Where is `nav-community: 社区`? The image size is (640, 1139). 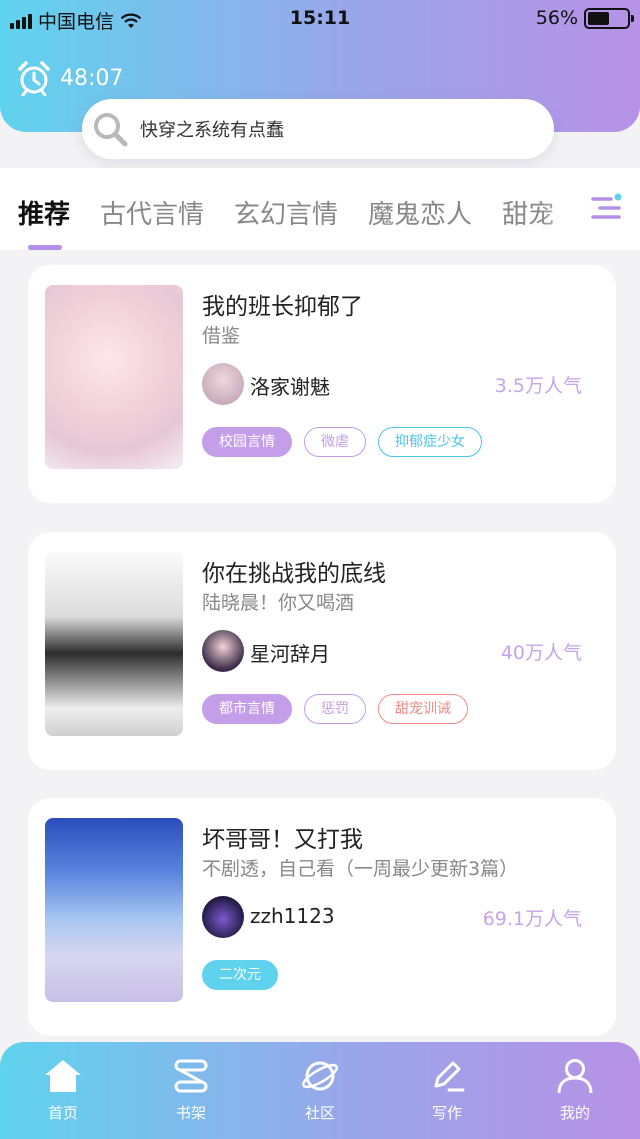
nav-community: 社区 is located at coordinates (320, 1090).